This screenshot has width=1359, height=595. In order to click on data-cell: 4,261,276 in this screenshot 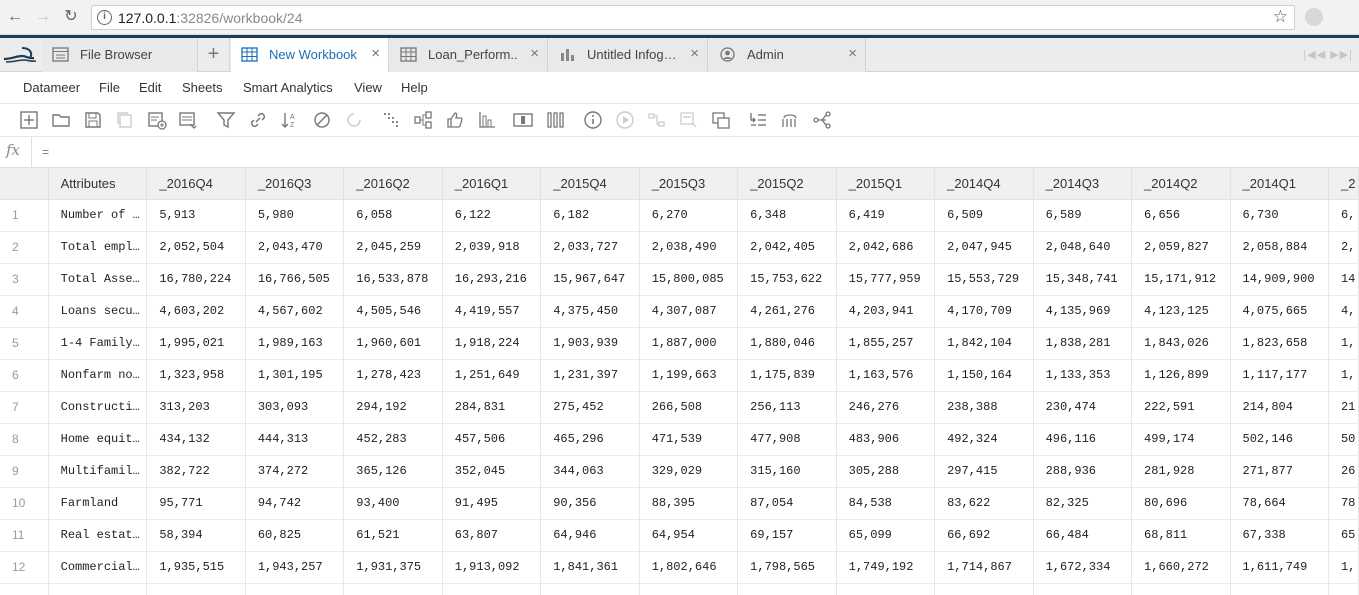, I will do `click(787, 311)`.